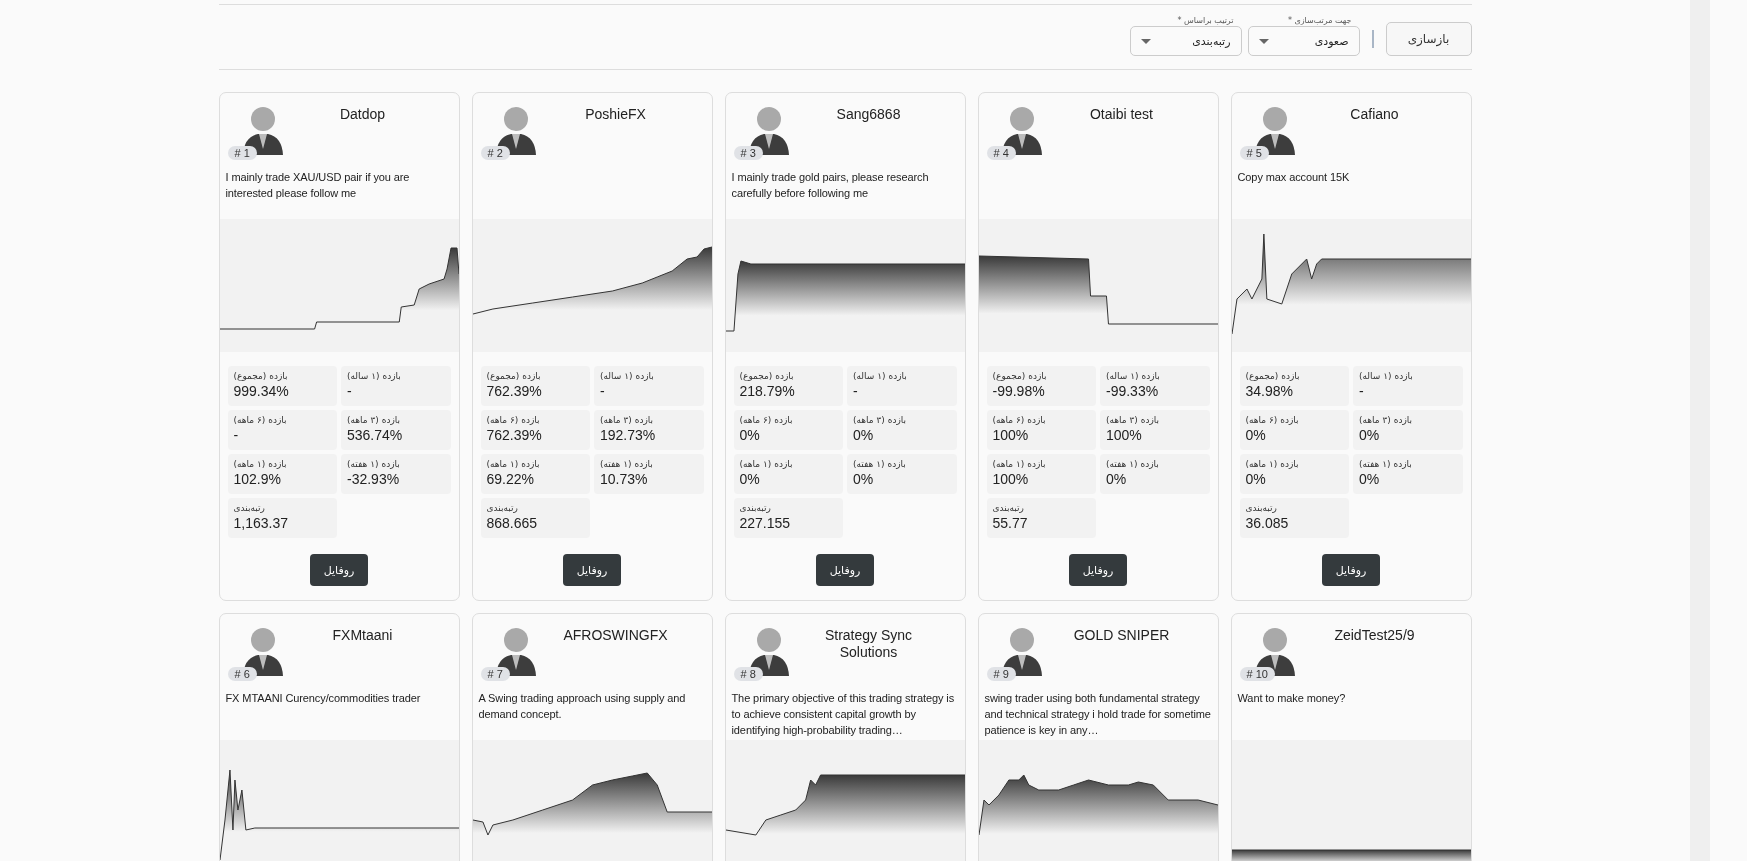 Image resolution: width=1747 pixels, height=861 pixels. Describe the element at coordinates (1010, 523) in the screenshot. I see `stat-value: 55.77` at that location.